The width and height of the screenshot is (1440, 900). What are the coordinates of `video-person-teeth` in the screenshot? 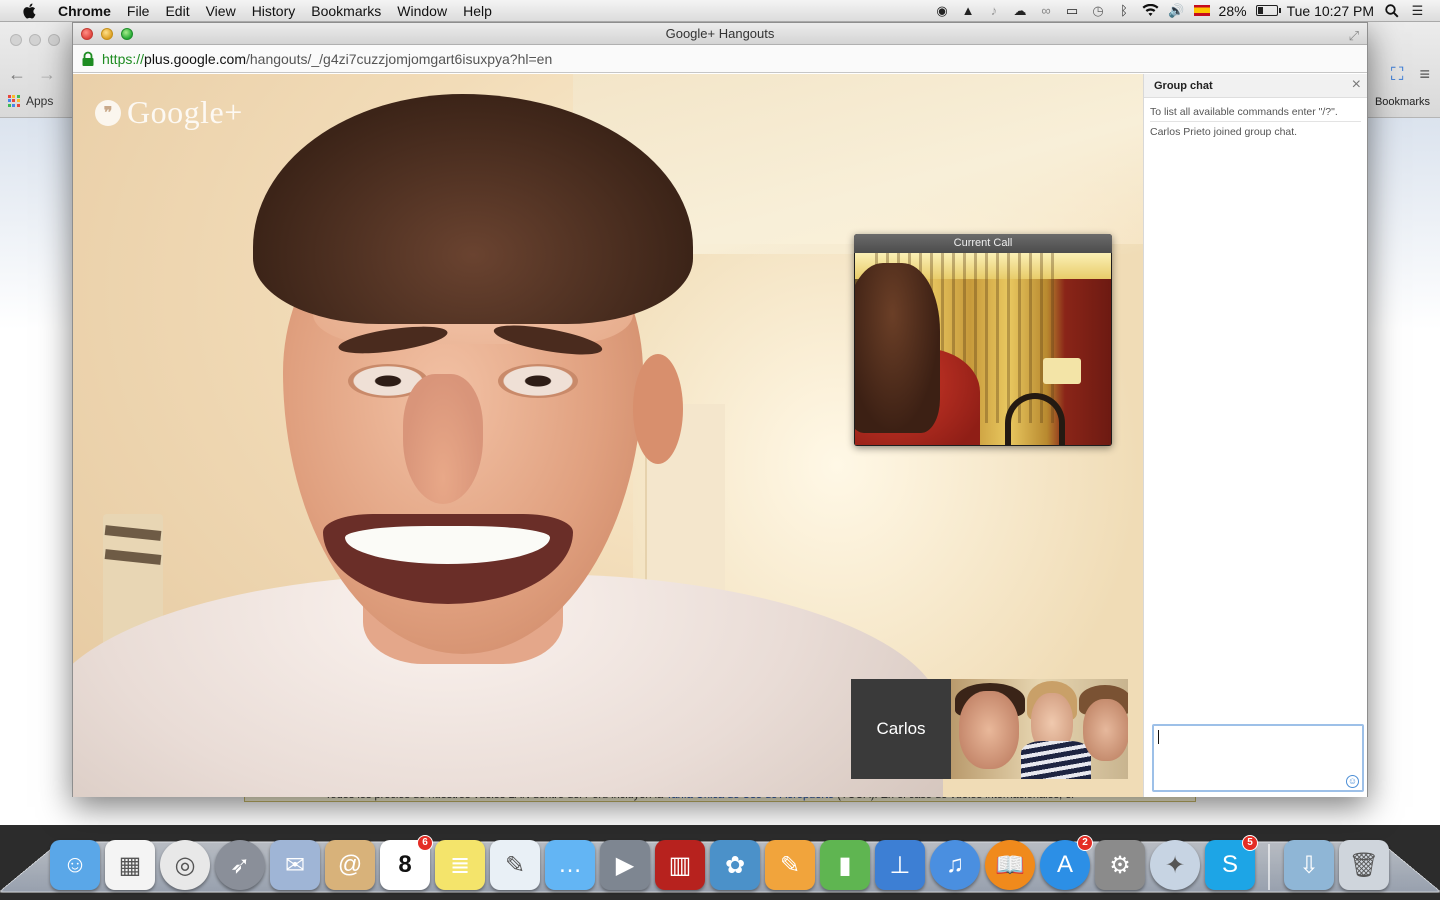 It's located at (447, 545).